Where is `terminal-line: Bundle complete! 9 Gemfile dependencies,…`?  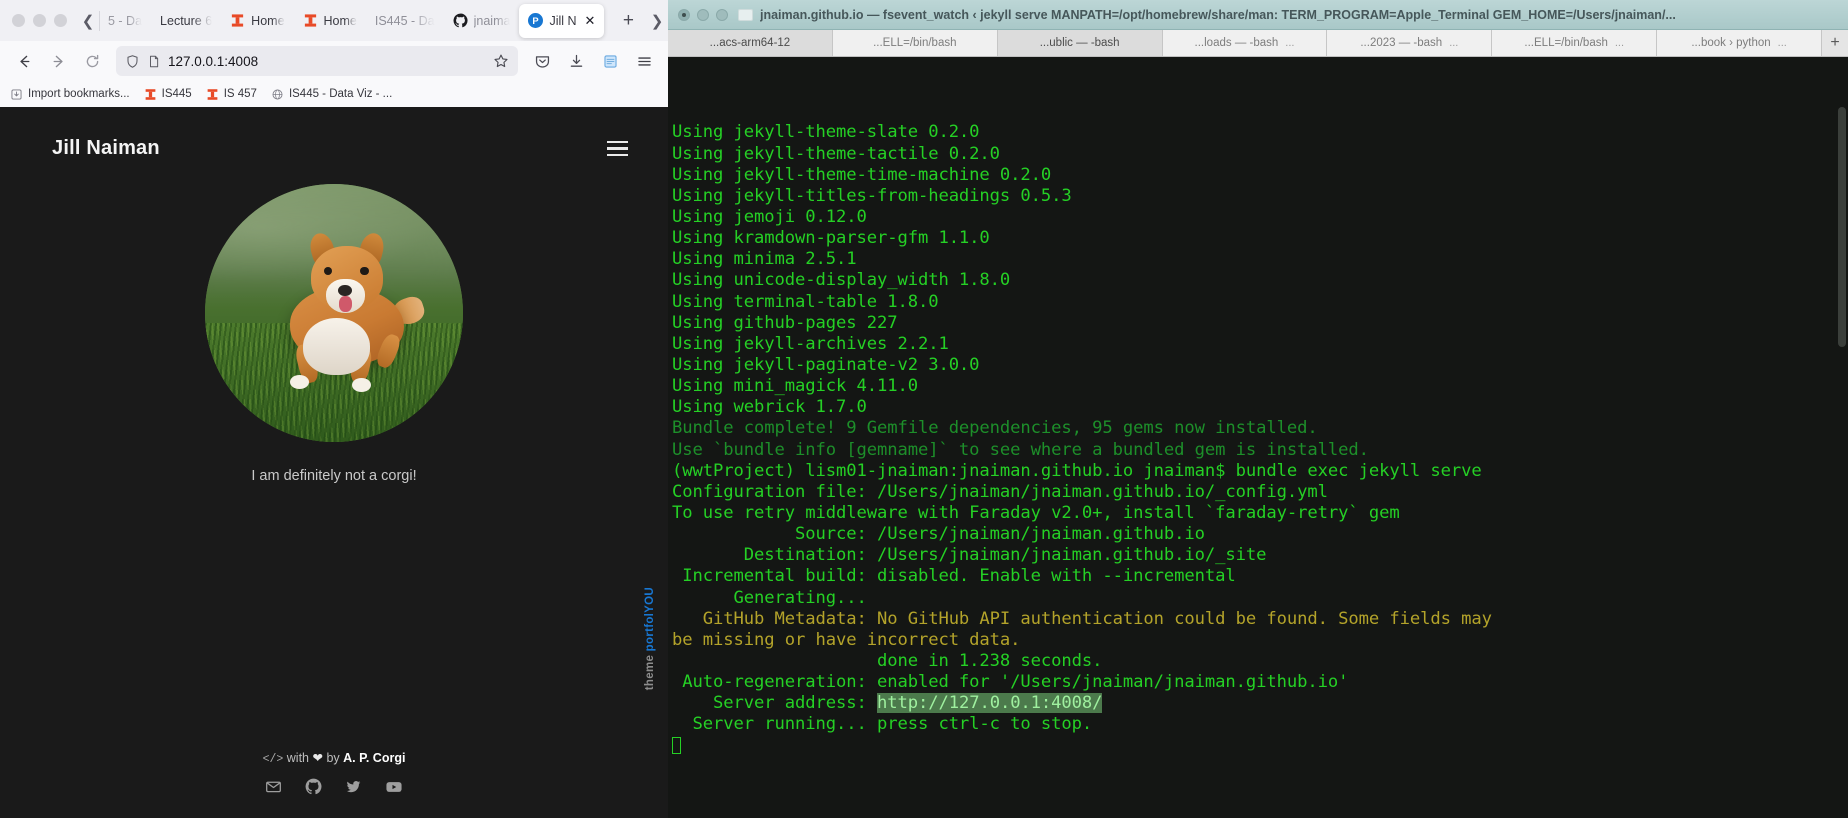
terminal-line: Bundle complete! 9 Gemfile dependencies,… is located at coordinates (1260, 428).